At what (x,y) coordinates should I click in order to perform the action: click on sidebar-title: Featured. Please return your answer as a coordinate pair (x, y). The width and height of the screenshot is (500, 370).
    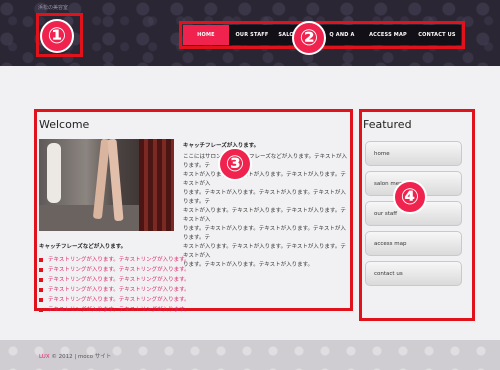
    Looking at the image, I should click on (387, 124).